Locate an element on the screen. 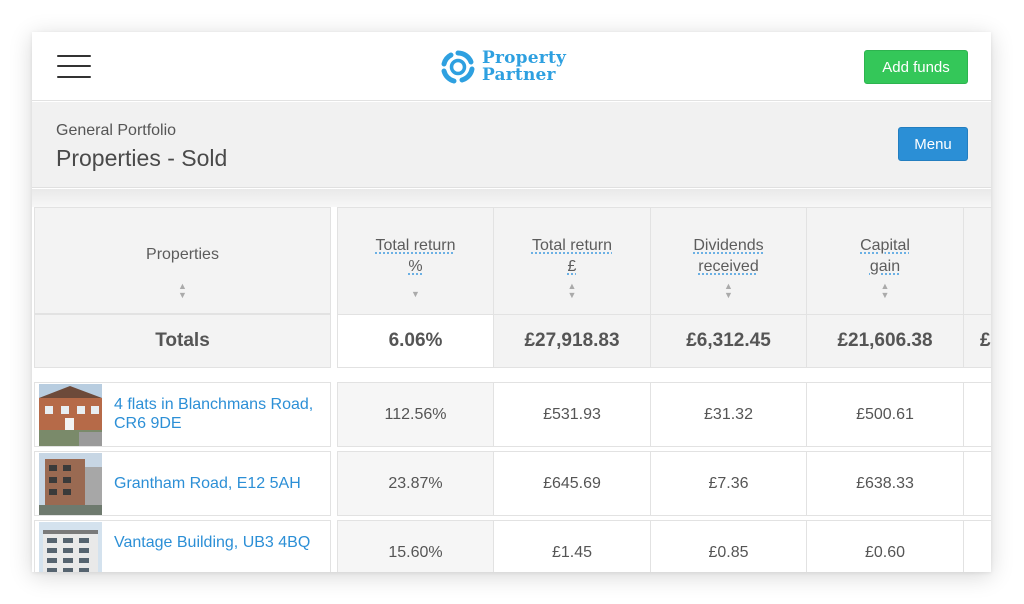 The image size is (1024, 604). table-cell: £638.33 is located at coordinates (885, 483).